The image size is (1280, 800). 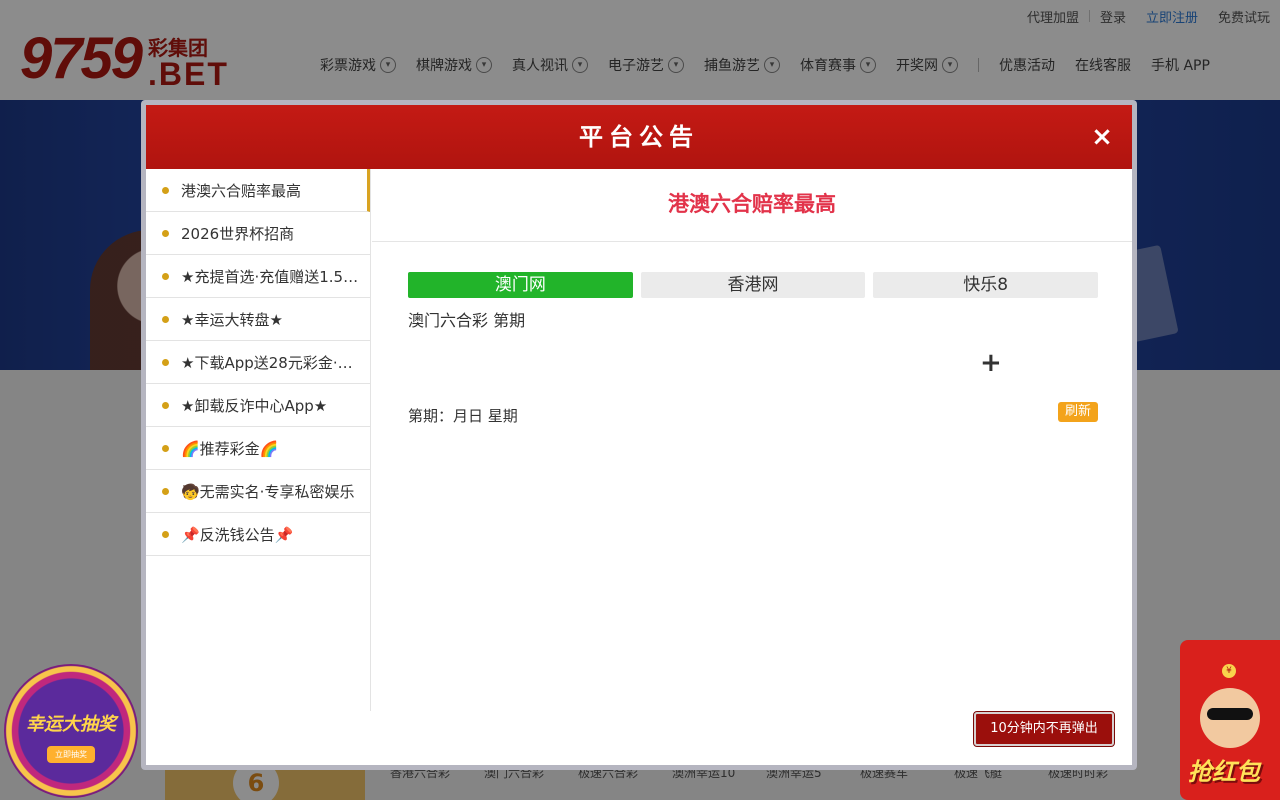 I want to click on announcement-item: 🌈推荐彩金🌈, so click(x=258, y=448).